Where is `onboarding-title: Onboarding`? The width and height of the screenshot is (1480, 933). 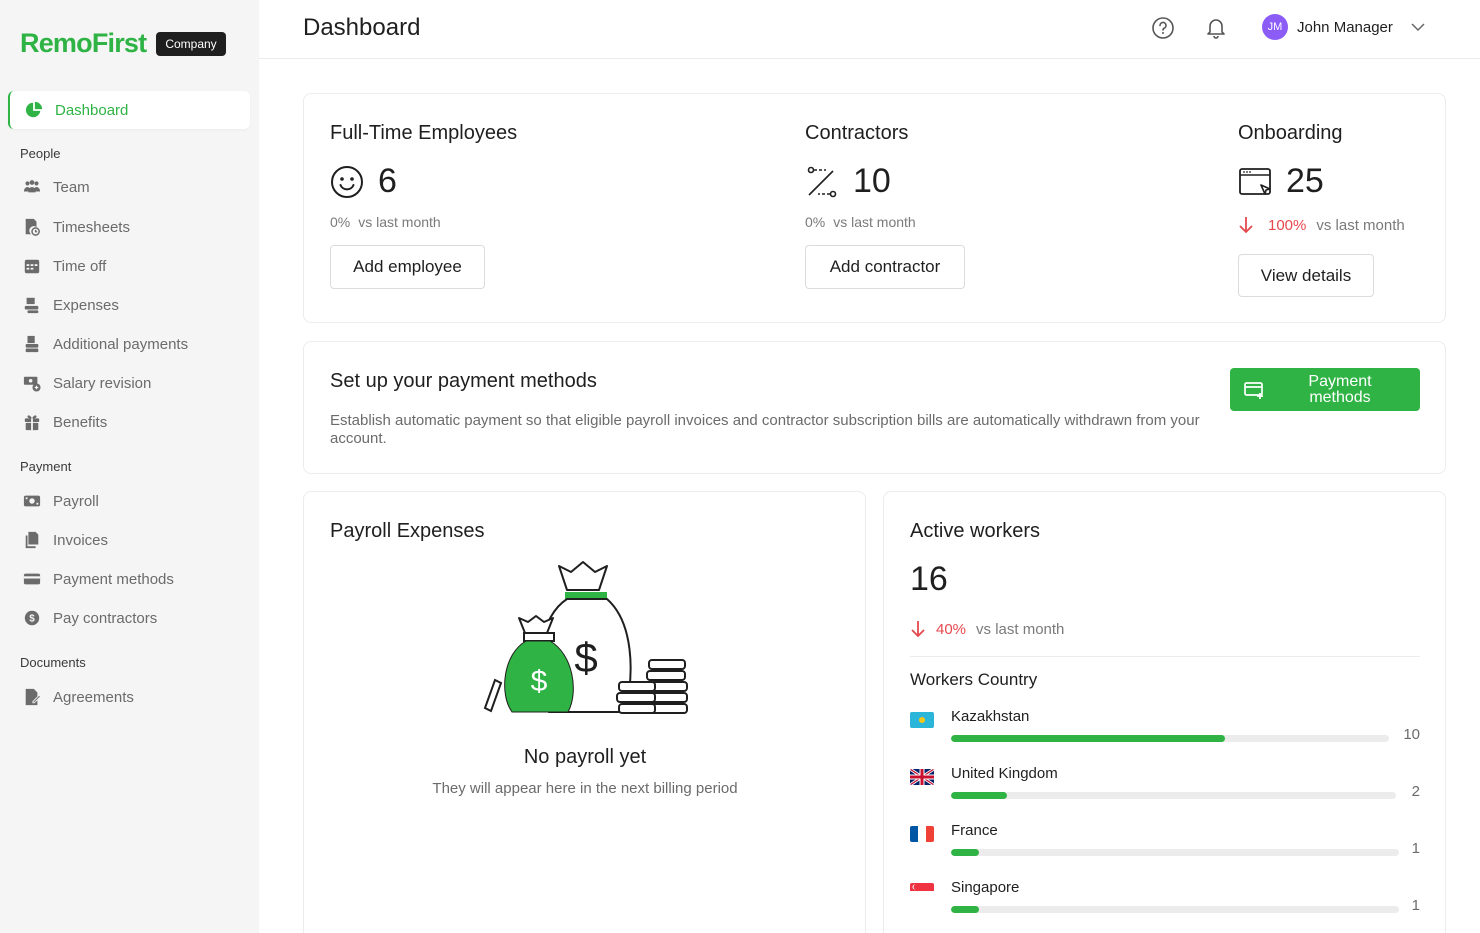 onboarding-title: Onboarding is located at coordinates (1290, 133).